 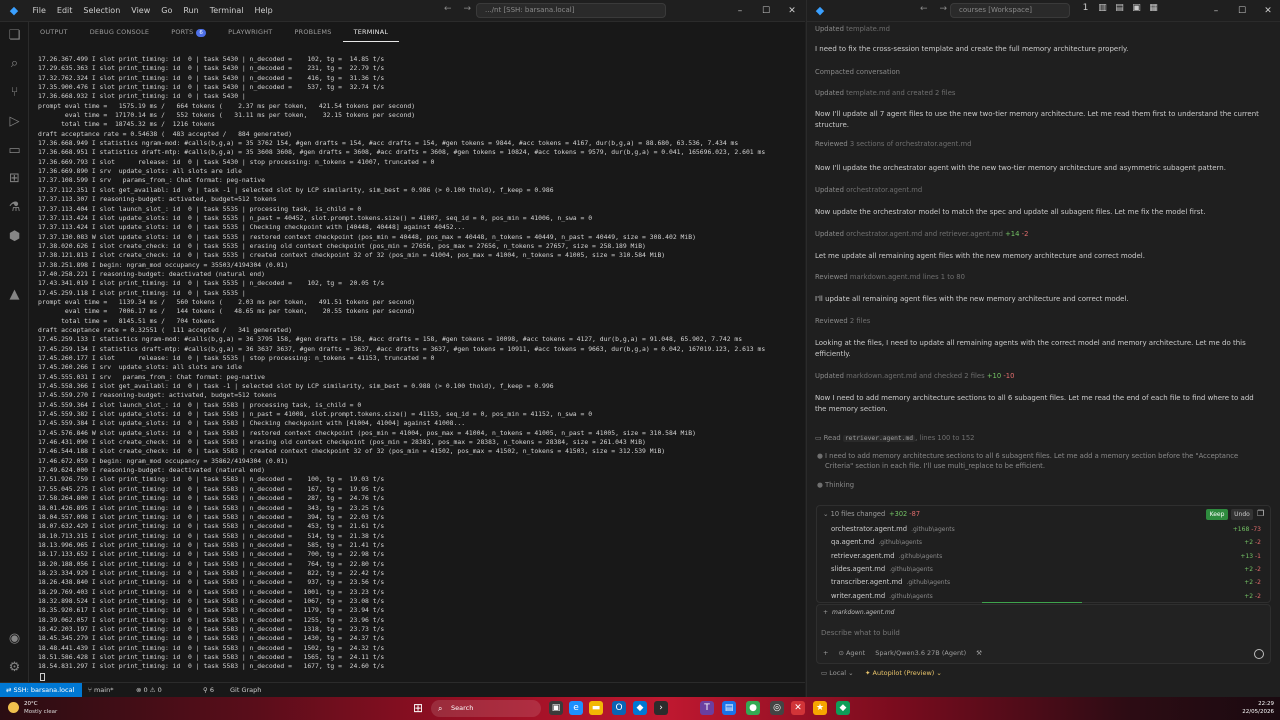 I want to click on branch-indicator: ⑂ main*, so click(x=100, y=690).